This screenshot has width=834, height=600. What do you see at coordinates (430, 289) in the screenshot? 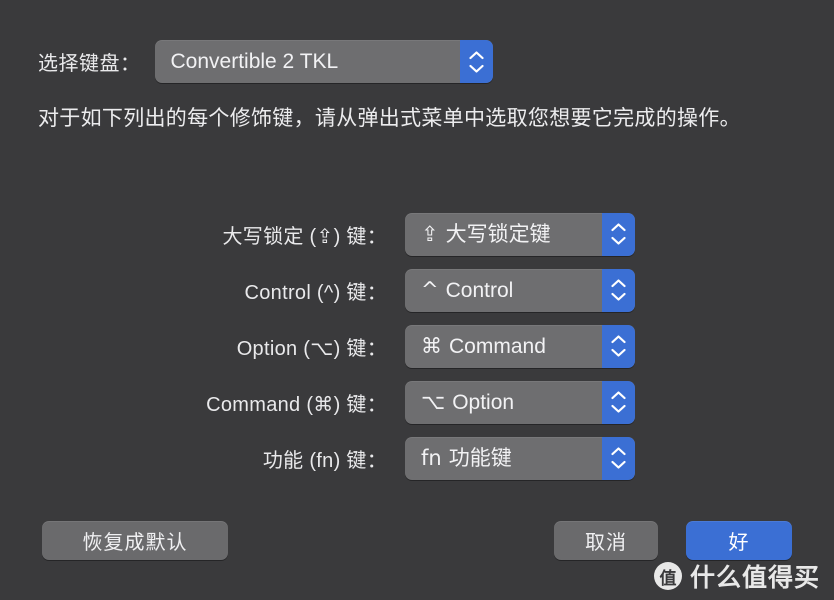
I see `control-symbol-icon: ^` at bounding box center [430, 289].